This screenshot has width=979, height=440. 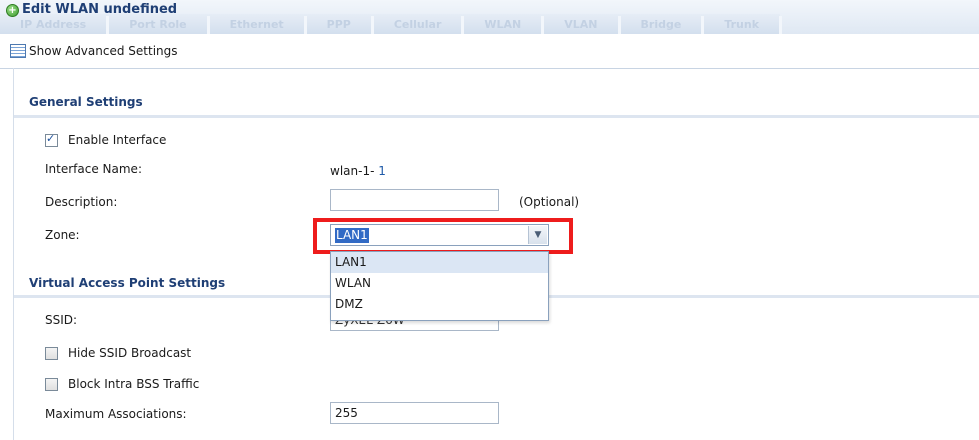 What do you see at coordinates (504, 25) in the screenshot?
I see `background-tab: WLAN` at bounding box center [504, 25].